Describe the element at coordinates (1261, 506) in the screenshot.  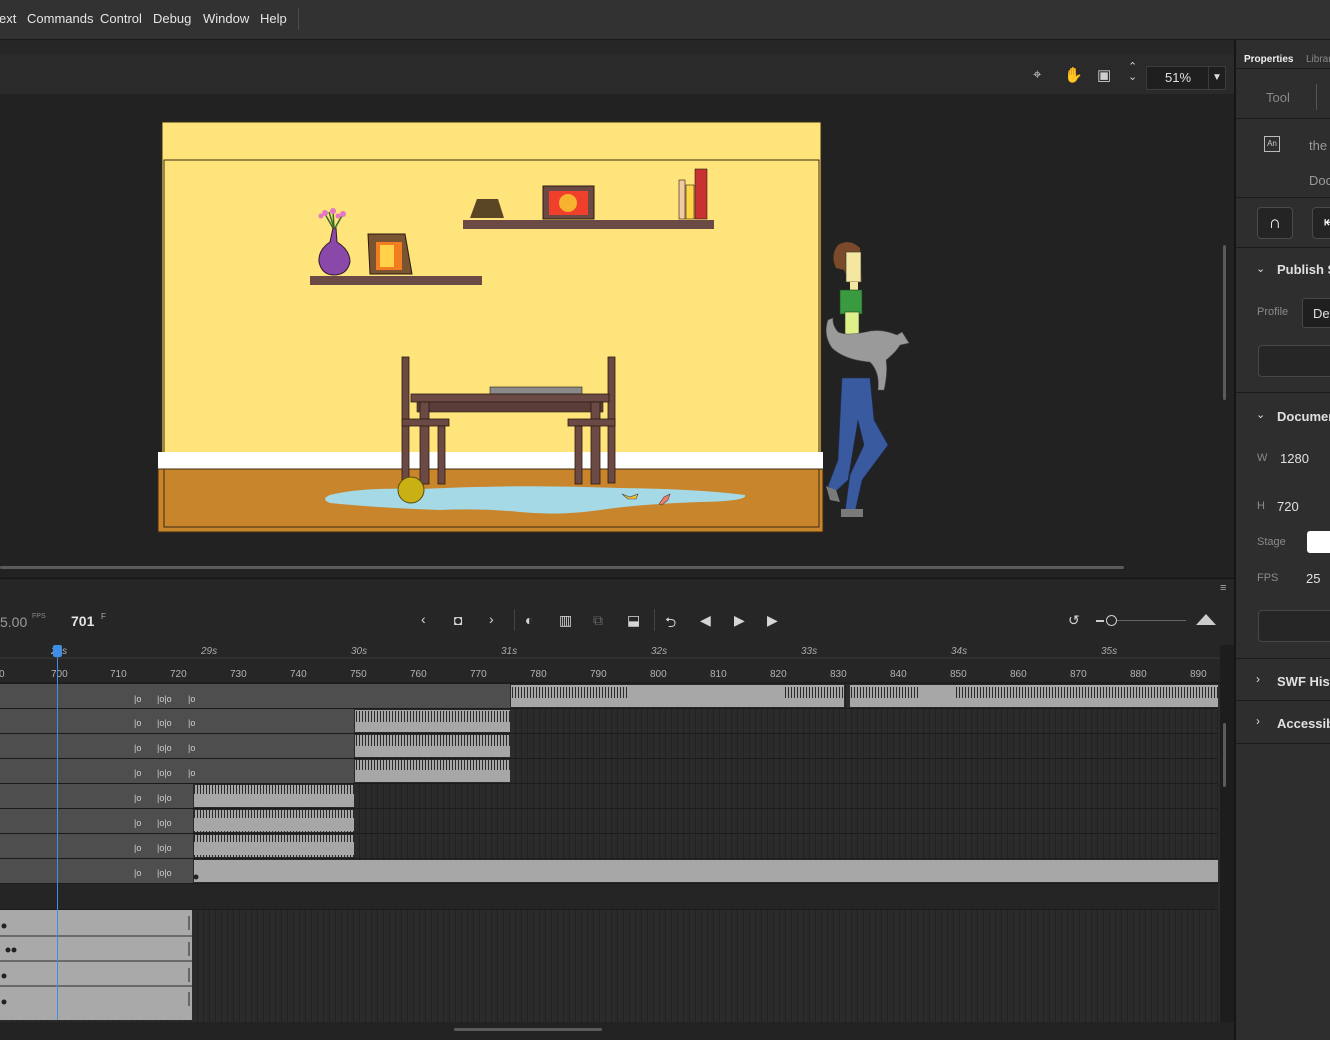
I see `height-label: H` at that location.